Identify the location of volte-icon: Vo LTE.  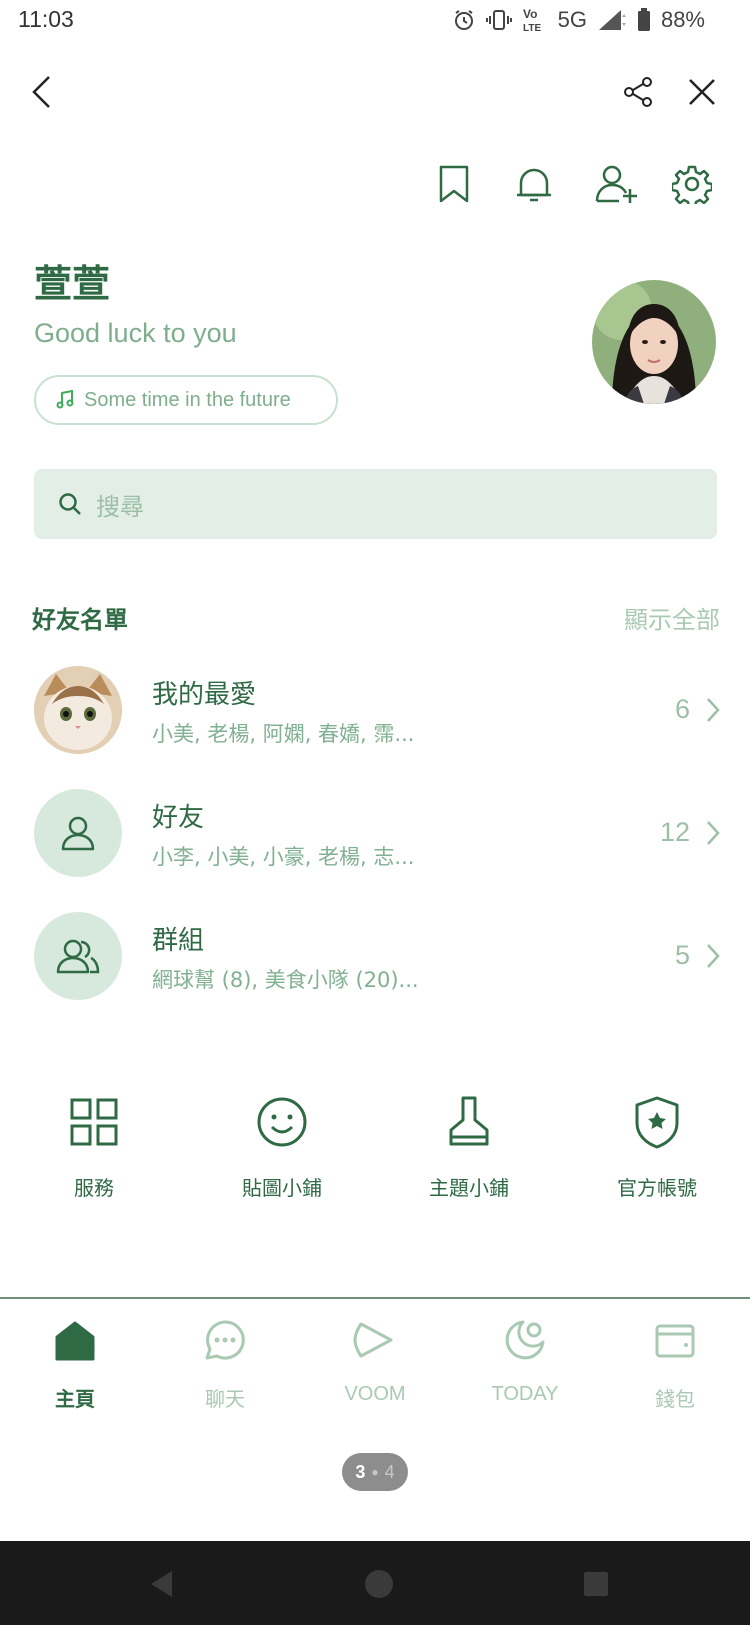
(532, 20).